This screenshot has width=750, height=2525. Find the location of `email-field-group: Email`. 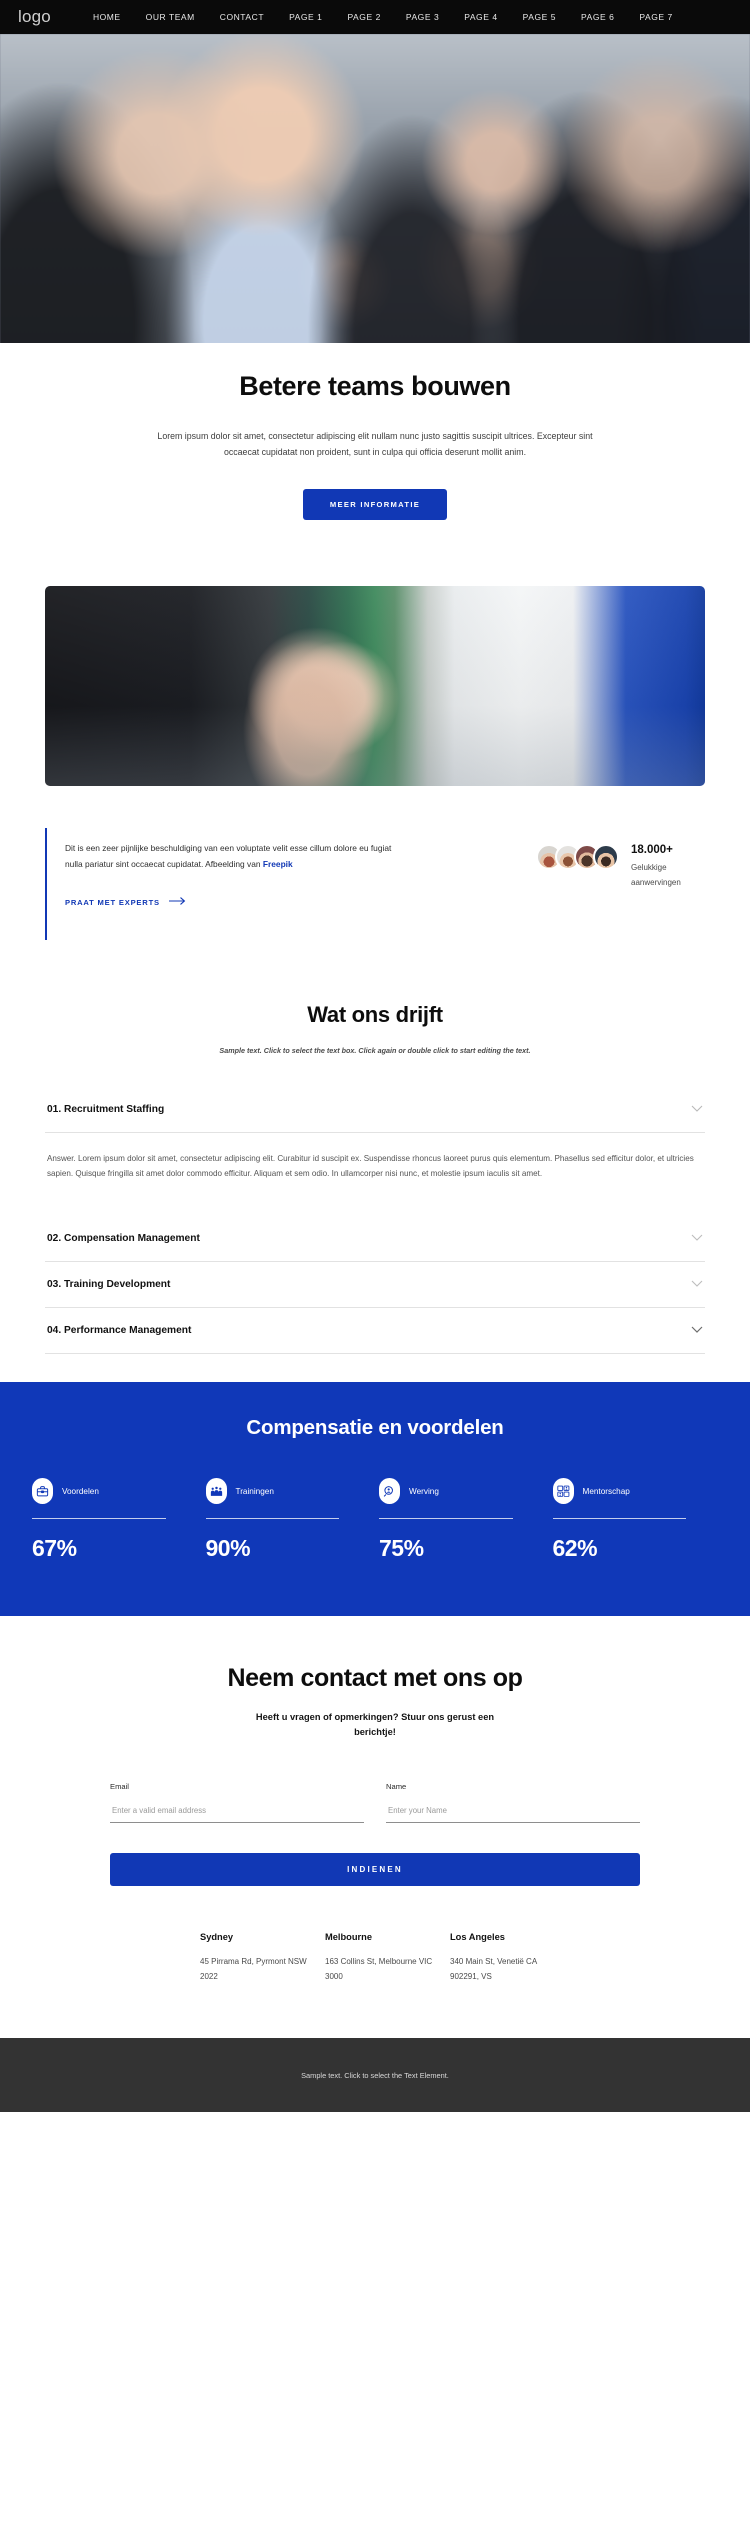

email-field-group: Email is located at coordinates (237, 1802).